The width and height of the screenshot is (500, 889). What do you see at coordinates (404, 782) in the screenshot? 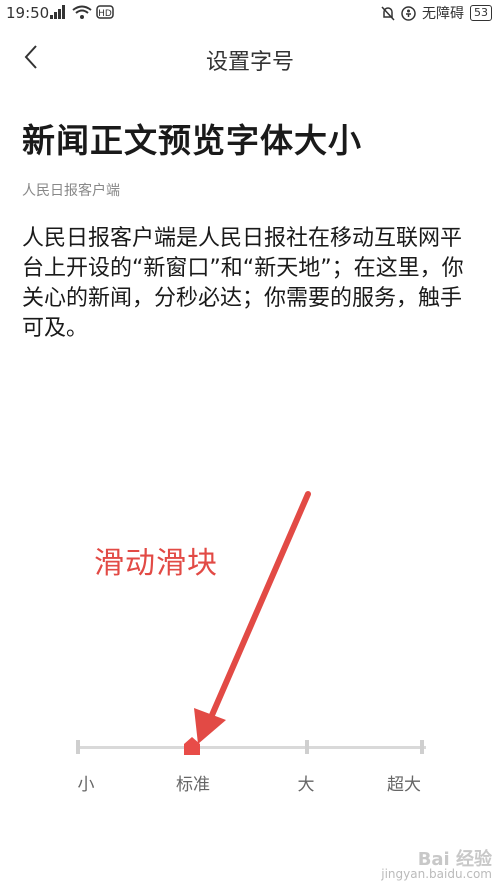
I see `slider-label-xlarge: 超大` at bounding box center [404, 782].